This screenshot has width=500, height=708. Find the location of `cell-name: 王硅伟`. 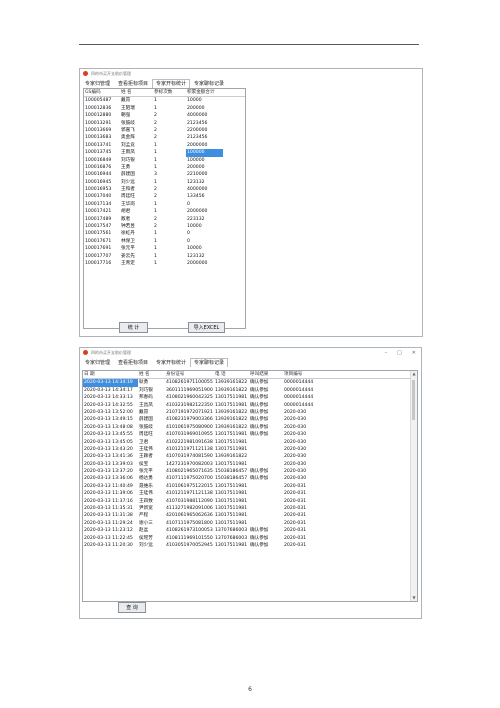

cell-name: 王硅伟 is located at coordinates (146, 449).